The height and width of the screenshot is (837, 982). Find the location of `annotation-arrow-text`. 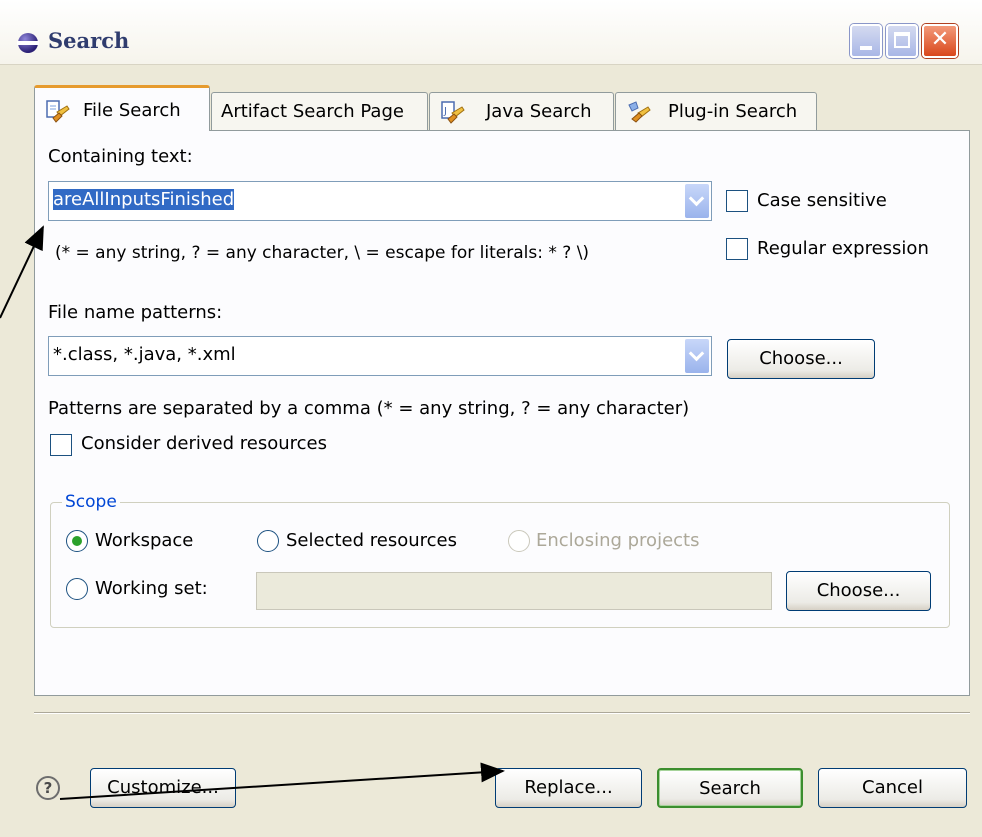

annotation-arrow-text is located at coordinates (22, 272).